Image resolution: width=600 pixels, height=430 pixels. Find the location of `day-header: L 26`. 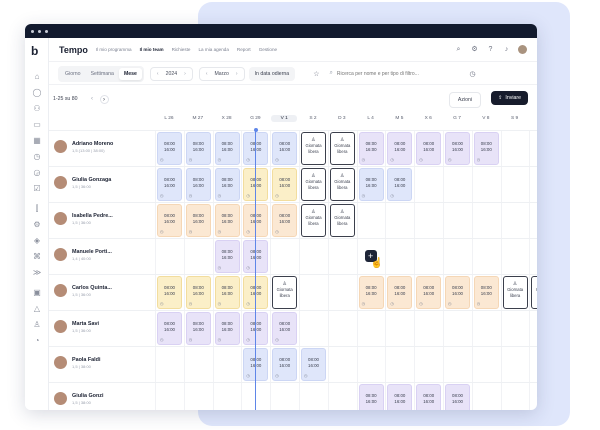

day-header: L 26 is located at coordinates (169, 118).